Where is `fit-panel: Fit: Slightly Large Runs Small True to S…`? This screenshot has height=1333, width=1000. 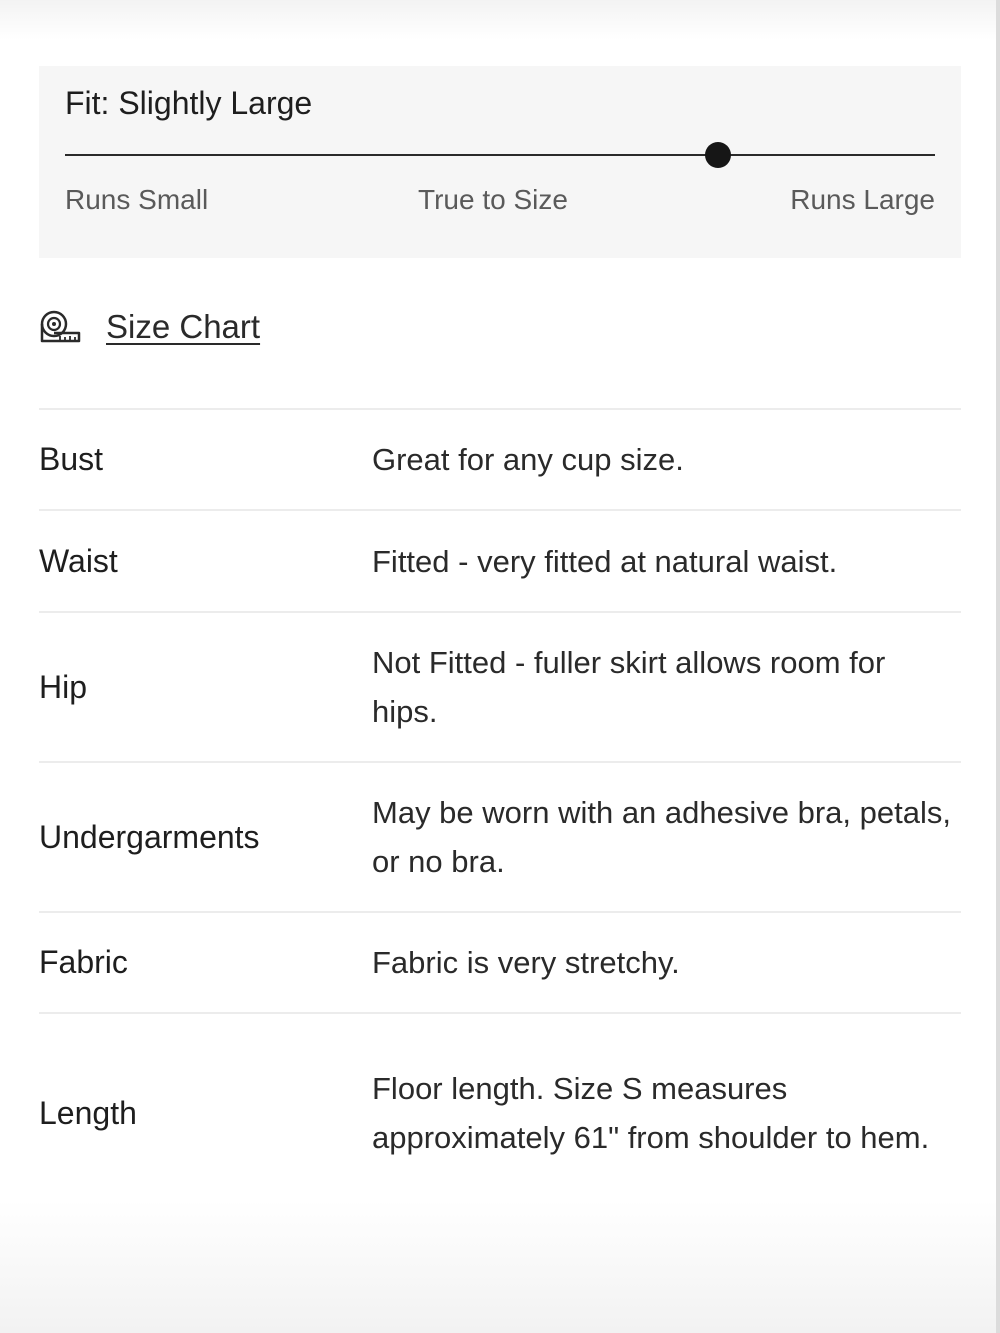
fit-panel: Fit: Slightly Large Runs Small True to S… is located at coordinates (500, 162).